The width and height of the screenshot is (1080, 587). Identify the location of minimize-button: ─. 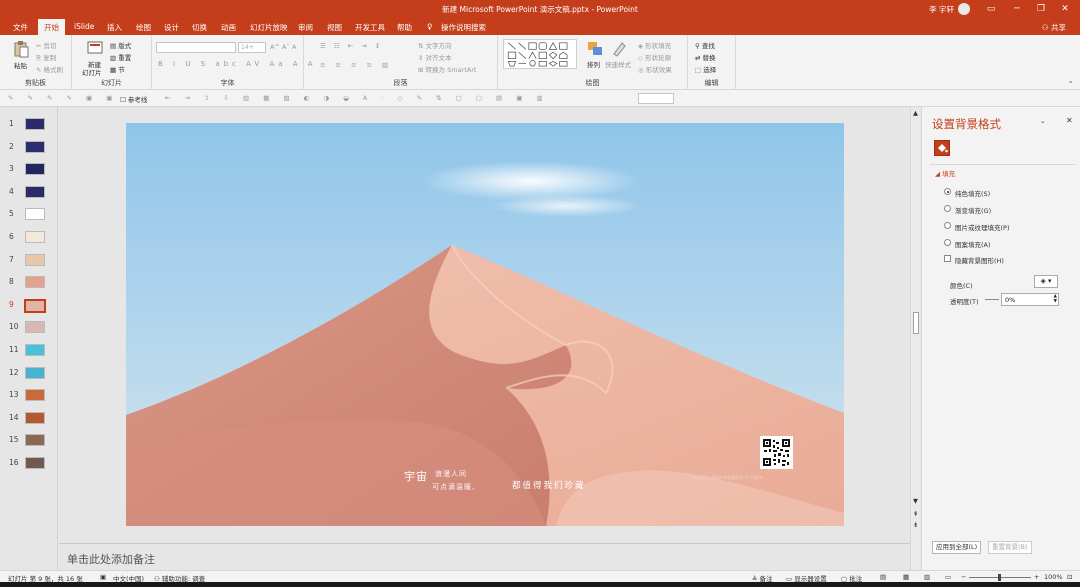
(1017, 9).